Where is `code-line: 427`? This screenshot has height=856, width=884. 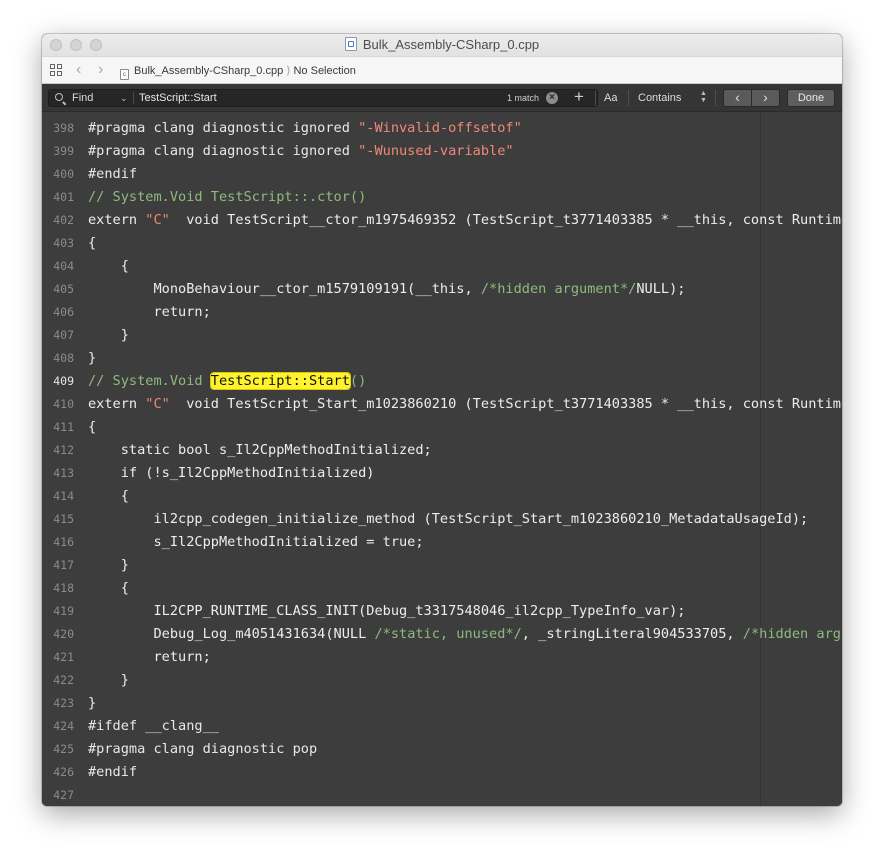 code-line: 427 is located at coordinates (442, 795).